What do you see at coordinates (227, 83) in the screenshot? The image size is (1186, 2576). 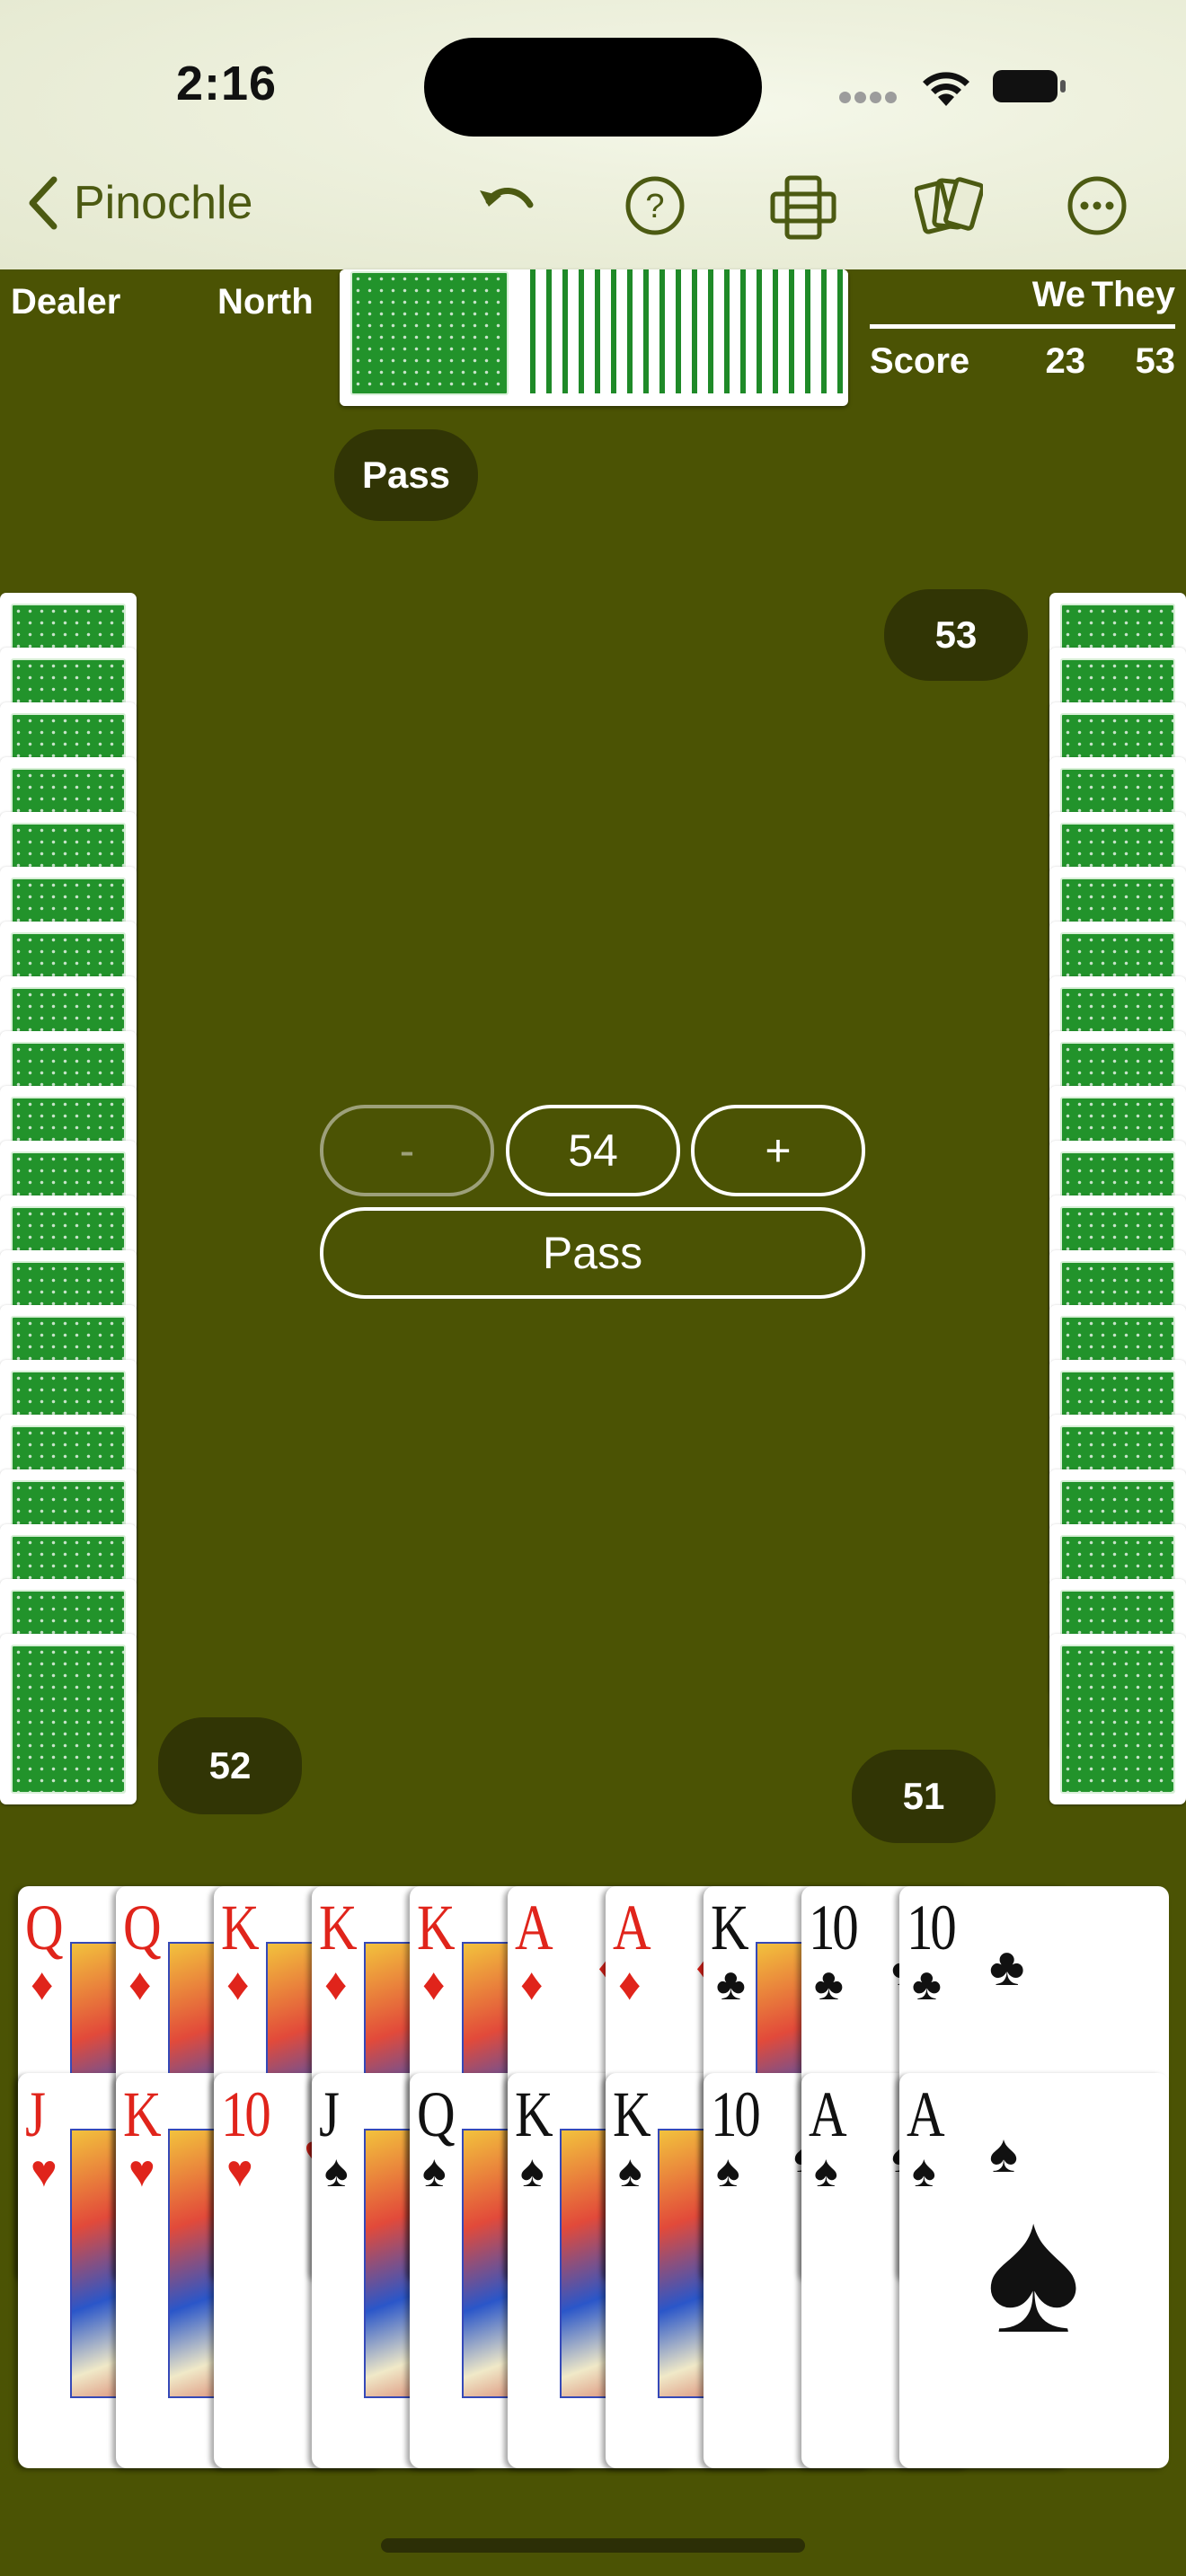 I see `status-time: 2:16` at bounding box center [227, 83].